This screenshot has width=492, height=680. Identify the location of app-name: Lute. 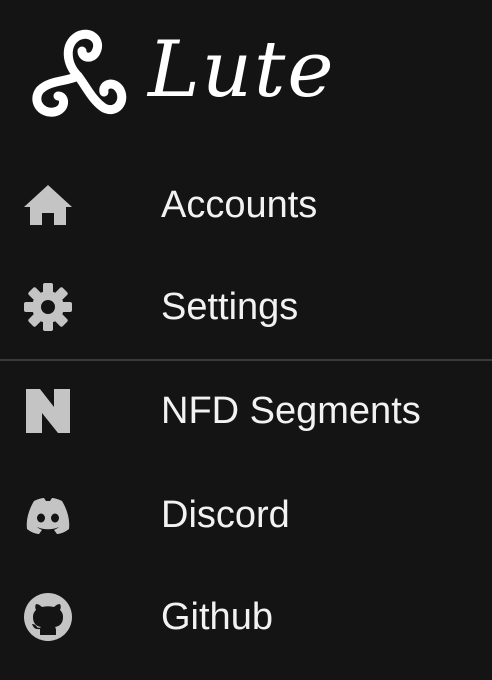
(242, 70).